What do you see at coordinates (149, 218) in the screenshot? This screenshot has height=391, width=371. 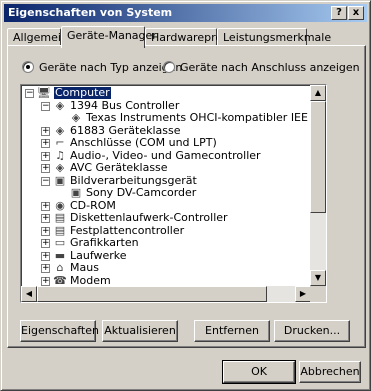 I see `tree-item-label: Diskettenlaufwerk-Controller` at bounding box center [149, 218].